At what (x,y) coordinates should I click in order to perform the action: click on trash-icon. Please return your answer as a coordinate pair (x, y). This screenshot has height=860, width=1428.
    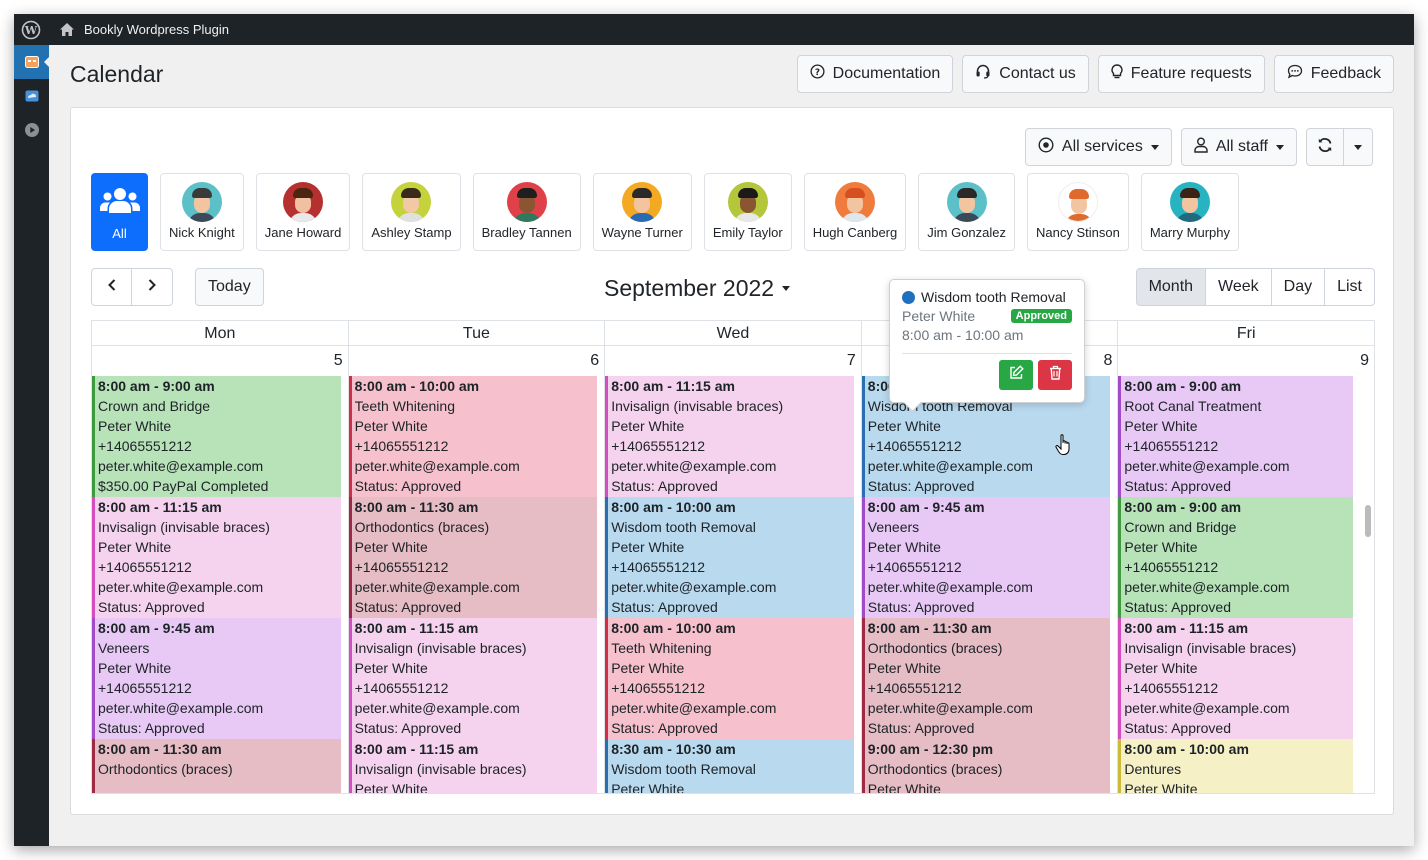
    Looking at the image, I should click on (1055, 375).